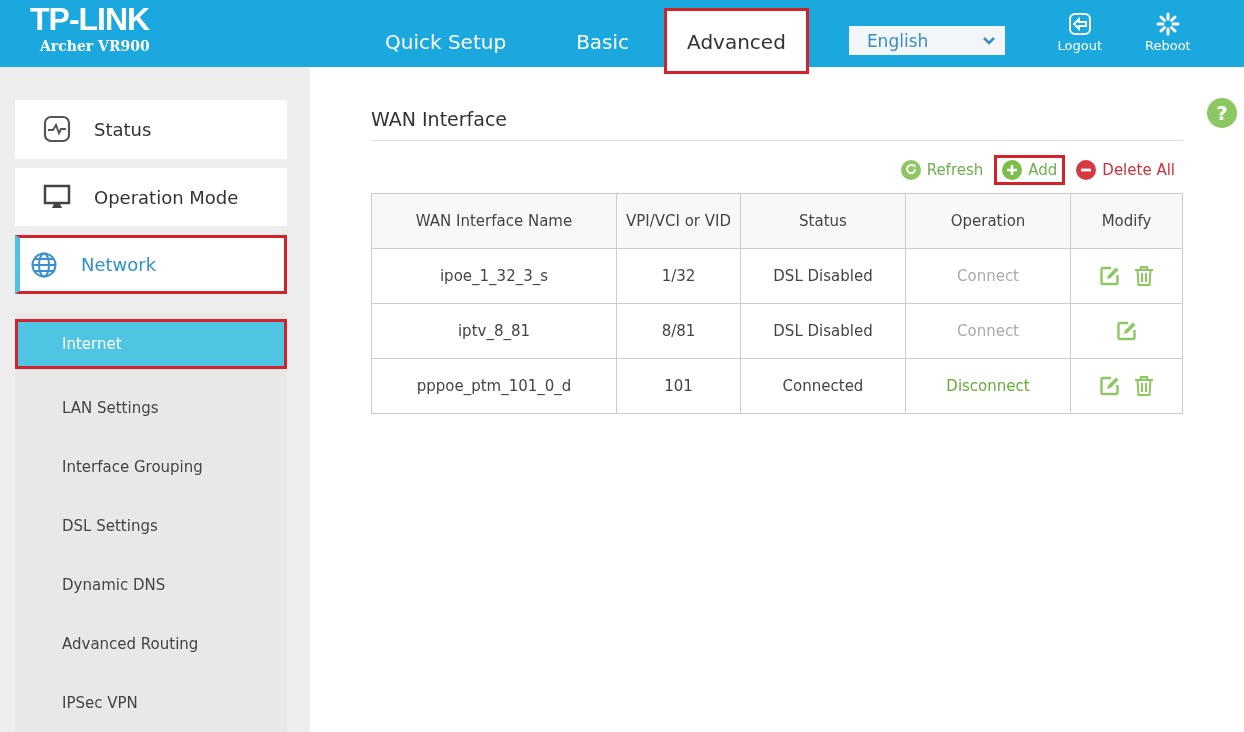  Describe the element at coordinates (988, 40) in the screenshot. I see `chevron-down-icon` at that location.